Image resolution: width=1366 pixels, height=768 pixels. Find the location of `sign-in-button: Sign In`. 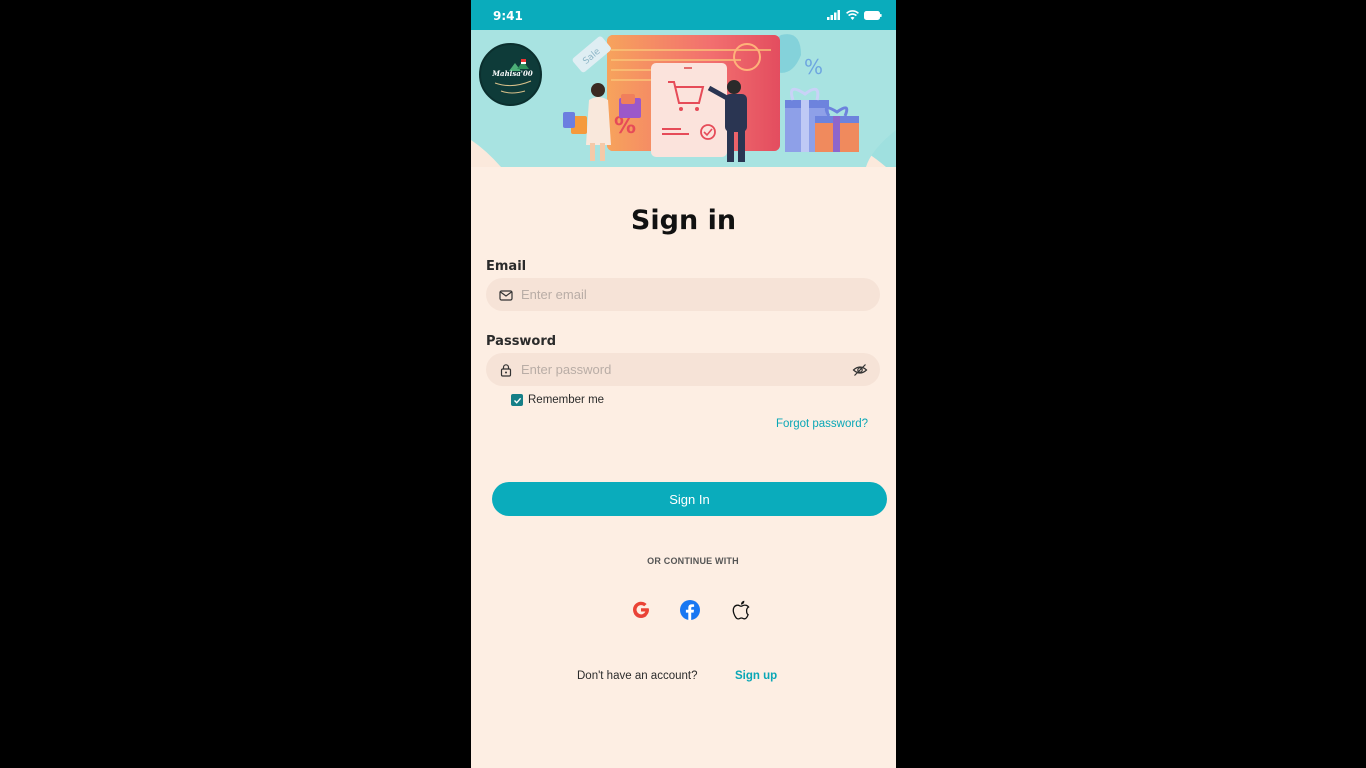

sign-in-button: Sign In is located at coordinates (689, 499).